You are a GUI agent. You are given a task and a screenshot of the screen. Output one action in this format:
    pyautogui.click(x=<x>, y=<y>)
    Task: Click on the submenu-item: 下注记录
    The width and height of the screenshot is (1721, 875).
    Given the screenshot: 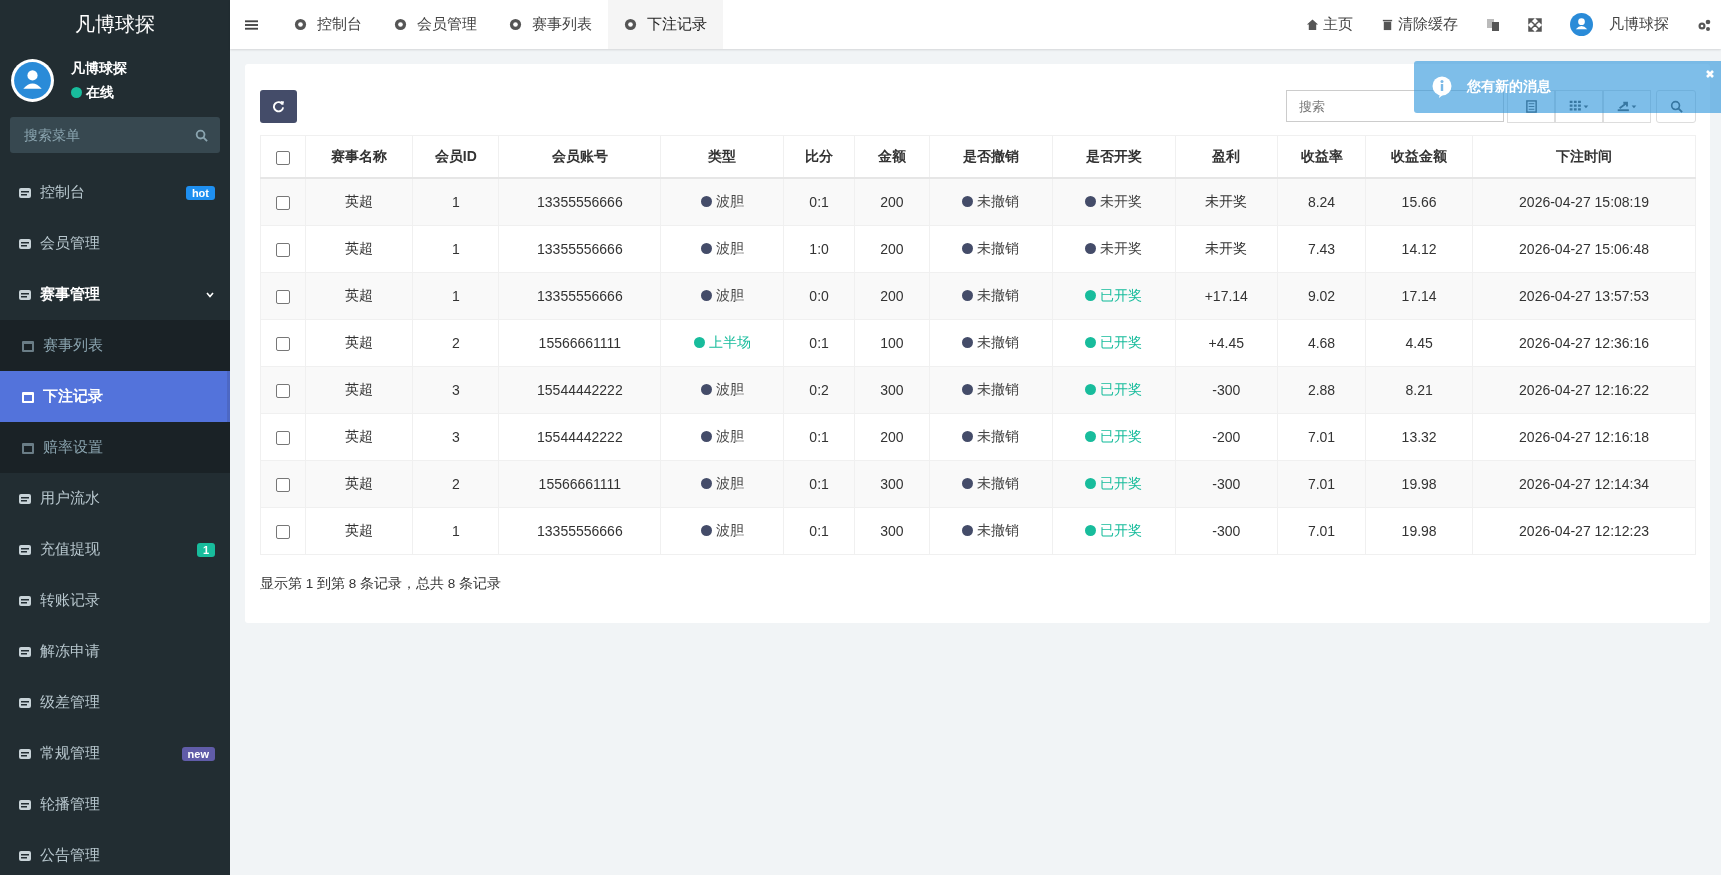 What is the action you would take?
    pyautogui.click(x=115, y=396)
    